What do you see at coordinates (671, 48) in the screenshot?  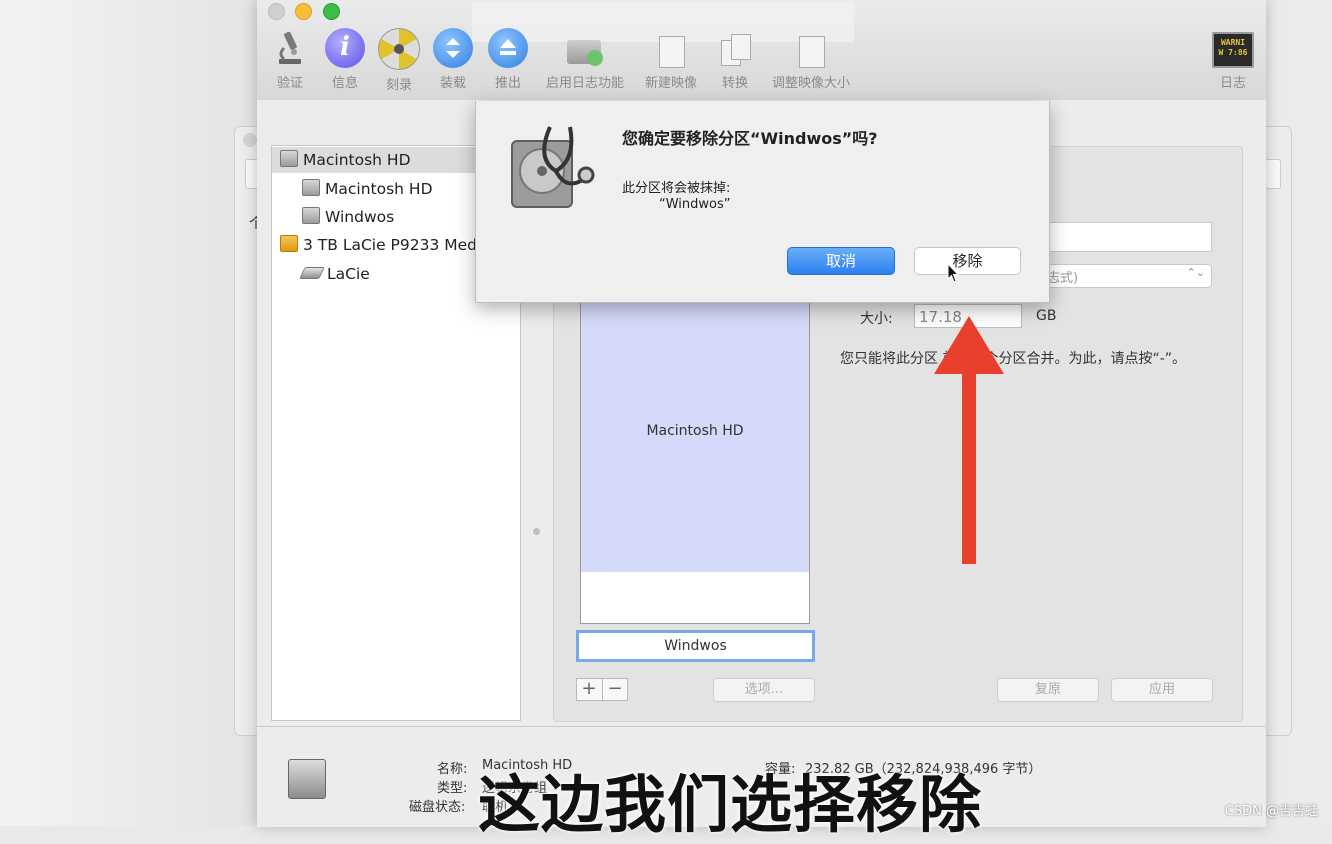 I see `new-image-icon` at bounding box center [671, 48].